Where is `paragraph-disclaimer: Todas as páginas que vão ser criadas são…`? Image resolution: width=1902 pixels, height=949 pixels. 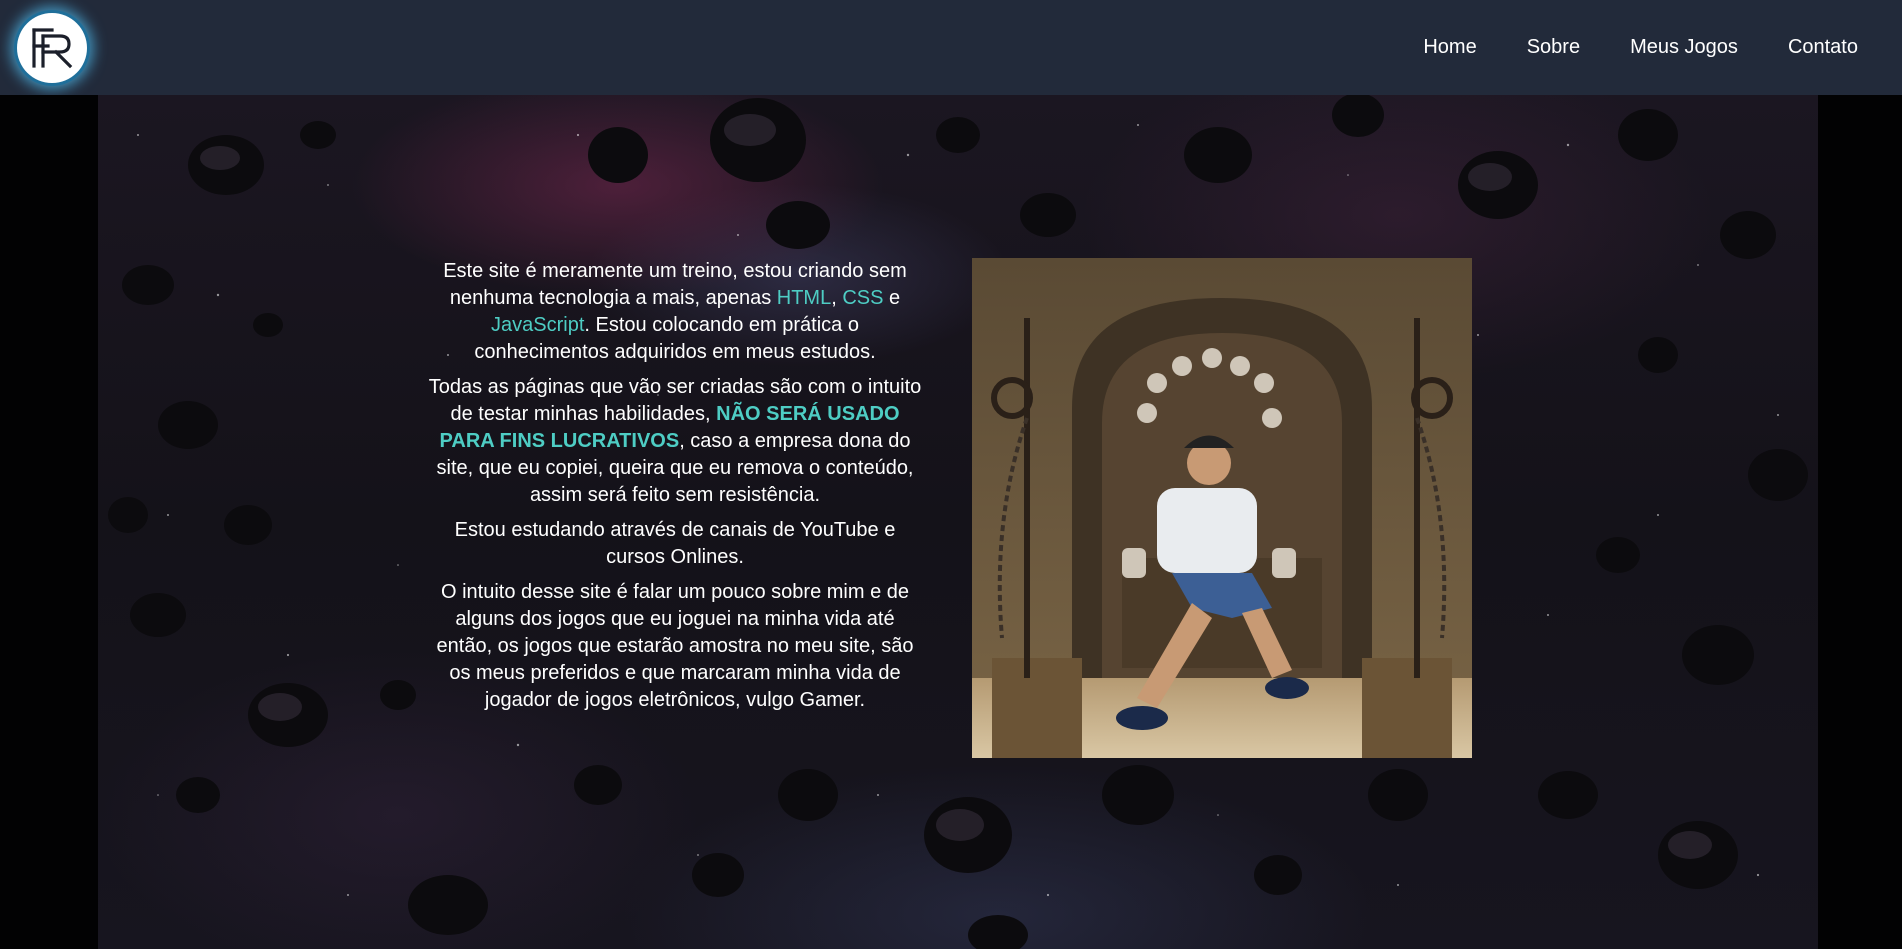 paragraph-disclaimer: Todas as páginas que vão ser criadas são… is located at coordinates (675, 441).